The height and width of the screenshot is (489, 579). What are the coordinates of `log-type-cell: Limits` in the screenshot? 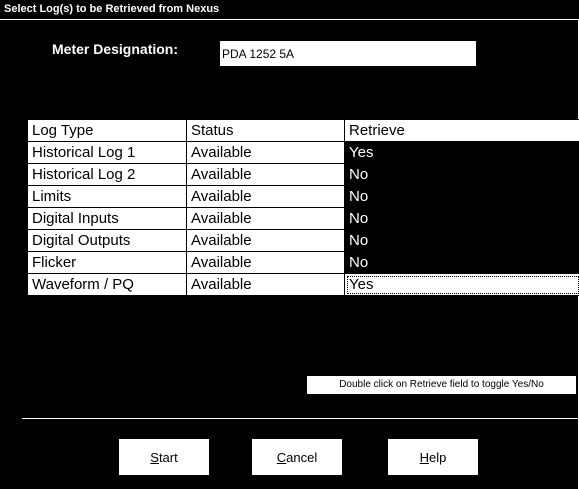 It's located at (107, 196).